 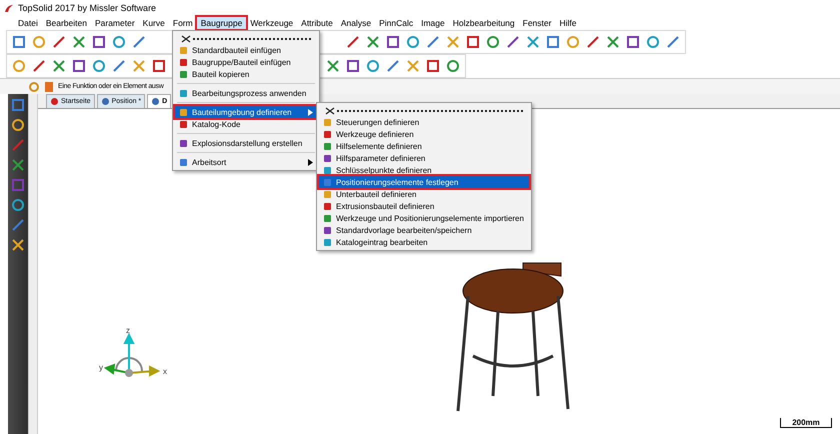 I want to click on scale-label: 200mm, so click(x=806, y=422).